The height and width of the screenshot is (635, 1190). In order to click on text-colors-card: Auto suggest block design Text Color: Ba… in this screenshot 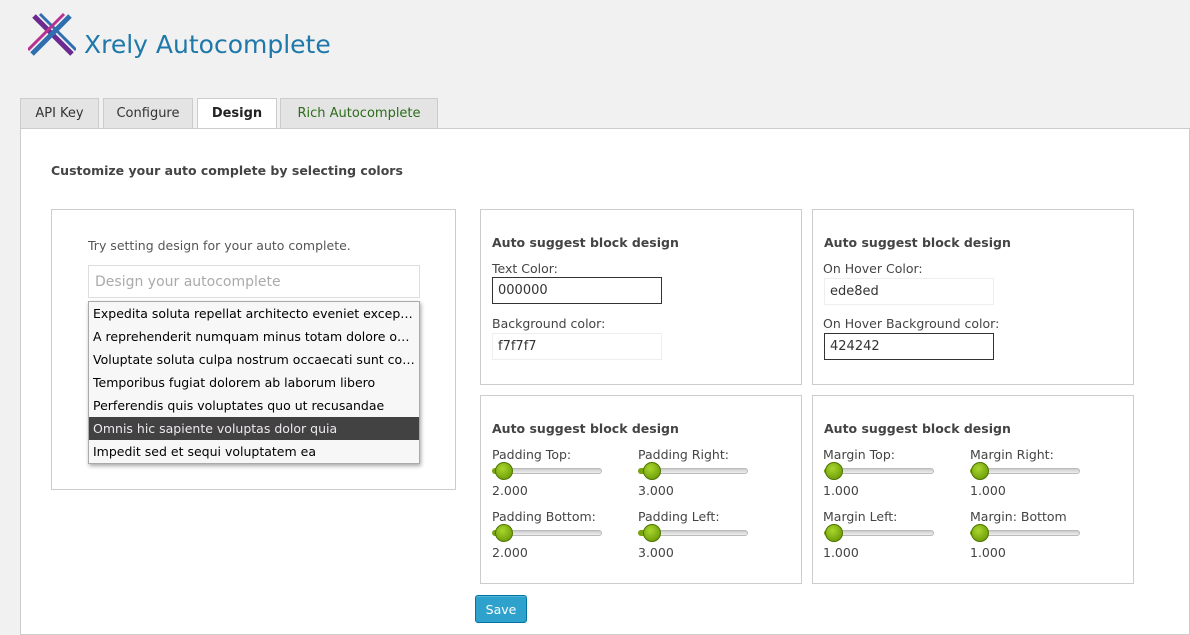, I will do `click(641, 297)`.